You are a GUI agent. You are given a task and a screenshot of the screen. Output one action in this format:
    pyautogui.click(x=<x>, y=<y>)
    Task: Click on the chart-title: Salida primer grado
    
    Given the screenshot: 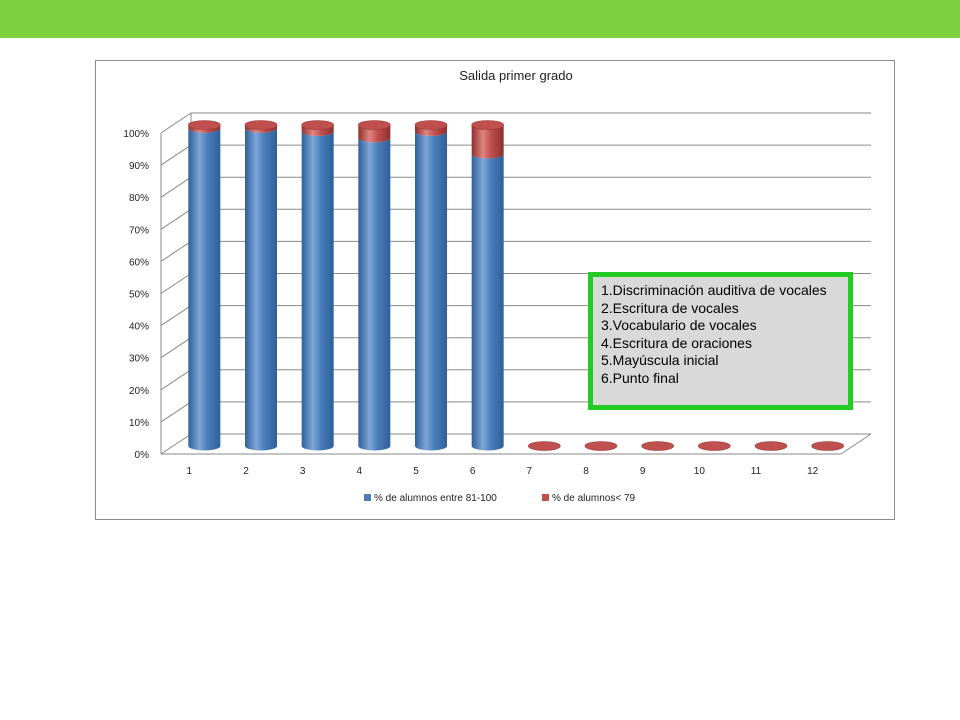 What is the action you would take?
    pyautogui.click(x=515, y=75)
    